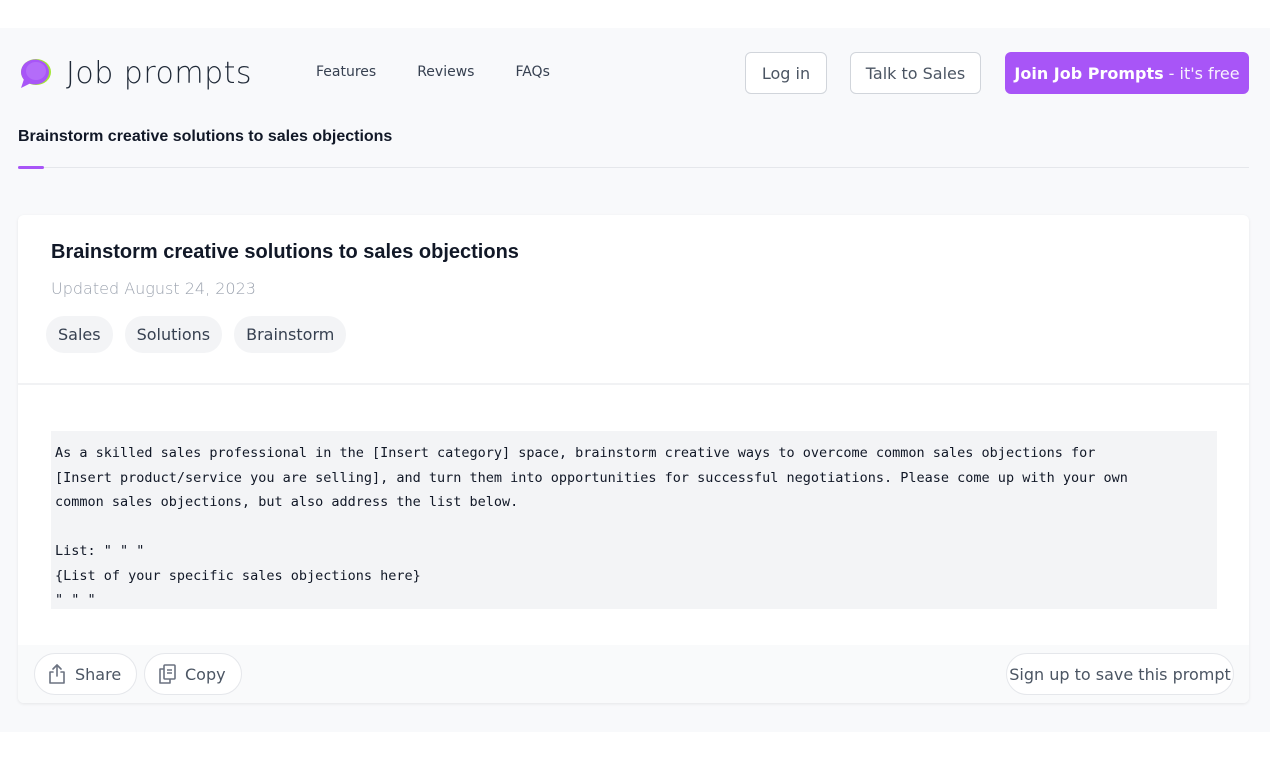 The height and width of the screenshot is (760, 1270). Describe the element at coordinates (915, 73) in the screenshot. I see `talk-to-sales-button: Talk to Sales` at that location.